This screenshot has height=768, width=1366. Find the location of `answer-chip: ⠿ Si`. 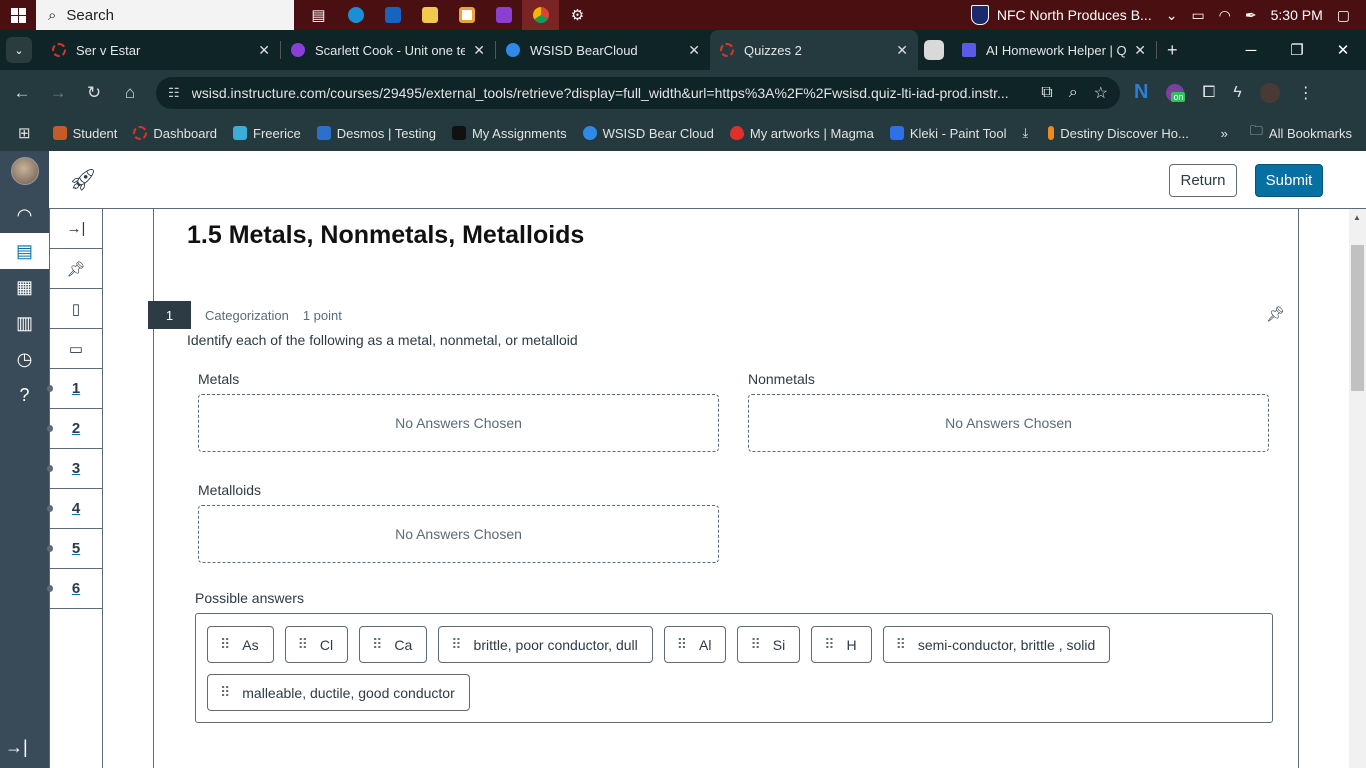

answer-chip: ⠿ Si is located at coordinates (769, 644).